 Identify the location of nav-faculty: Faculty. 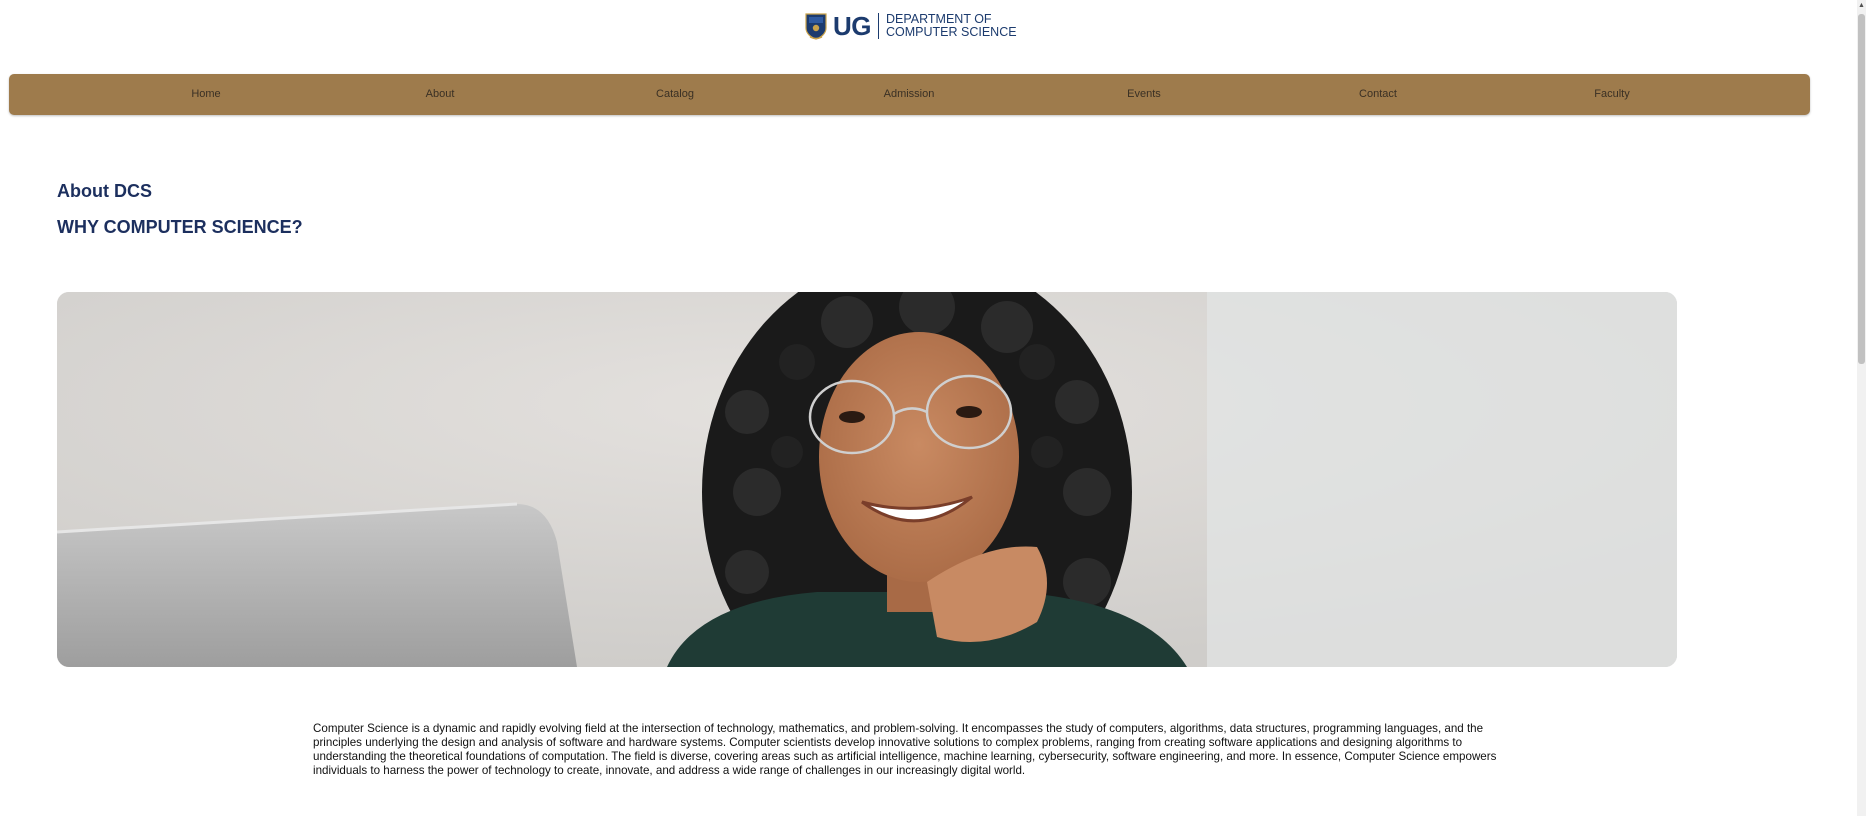
(1611, 94).